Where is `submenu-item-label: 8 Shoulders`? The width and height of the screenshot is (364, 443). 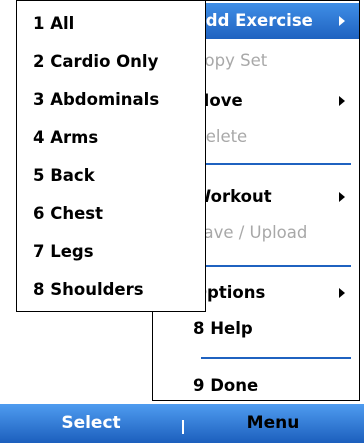 submenu-item-label: 8 Shoulders is located at coordinates (88, 289).